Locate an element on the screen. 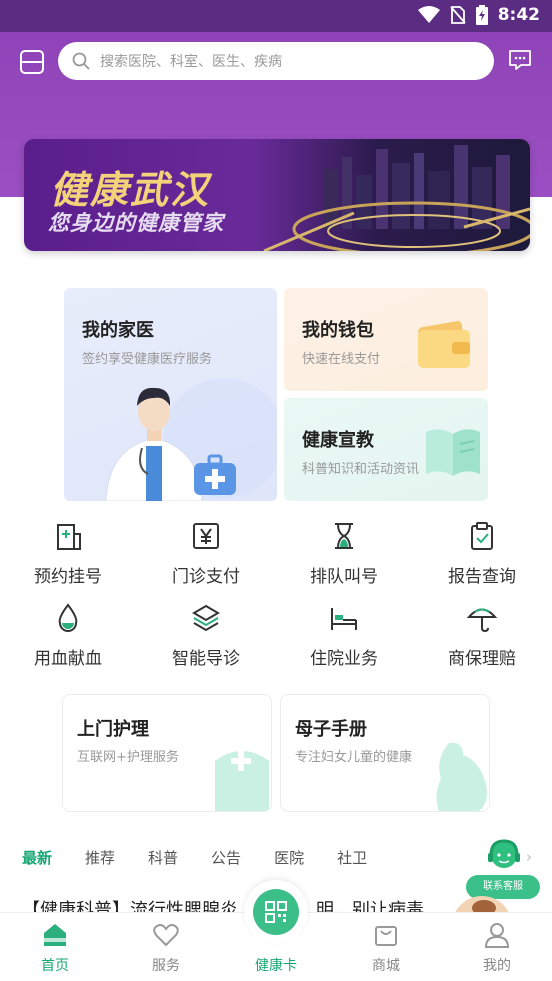 The width and height of the screenshot is (552, 981). home-nursing-card: 上门护理 互联网+护理服务 is located at coordinates (167, 753).